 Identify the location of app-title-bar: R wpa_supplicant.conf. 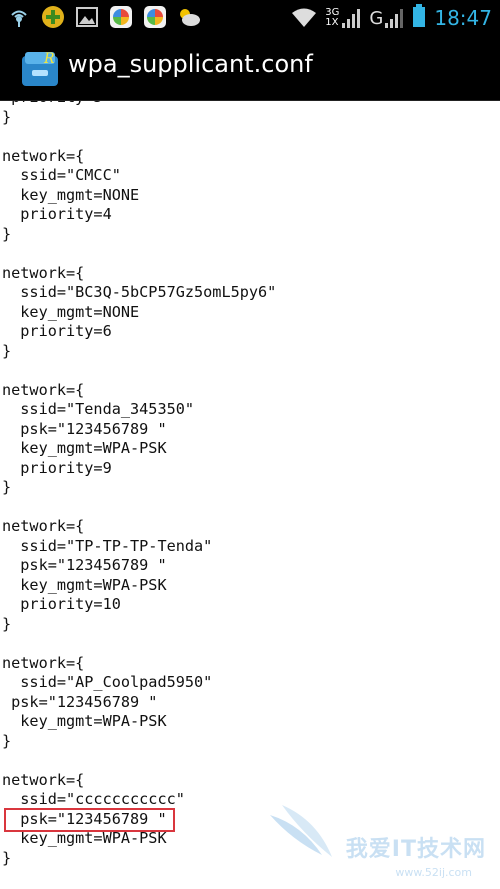
(250, 68).